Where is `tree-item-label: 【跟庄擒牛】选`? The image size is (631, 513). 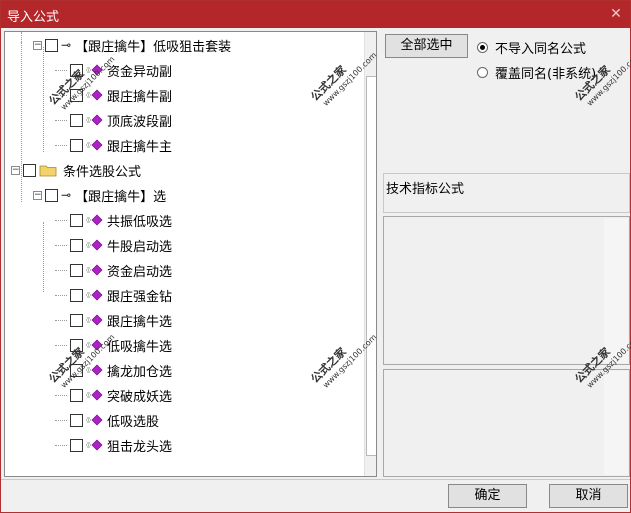
tree-item-label: 【跟庄擒牛】选 is located at coordinates (121, 197).